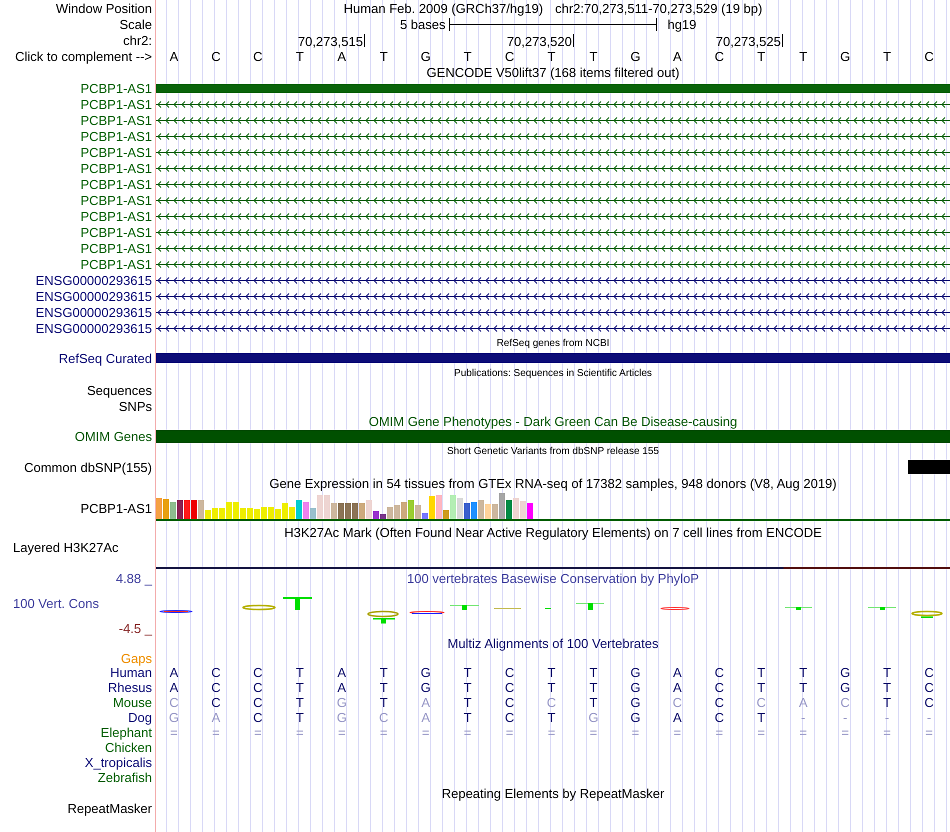 Image resolution: width=950 pixels, height=832 pixels. I want to click on axis-min-label: -4.5 _, so click(135, 628).